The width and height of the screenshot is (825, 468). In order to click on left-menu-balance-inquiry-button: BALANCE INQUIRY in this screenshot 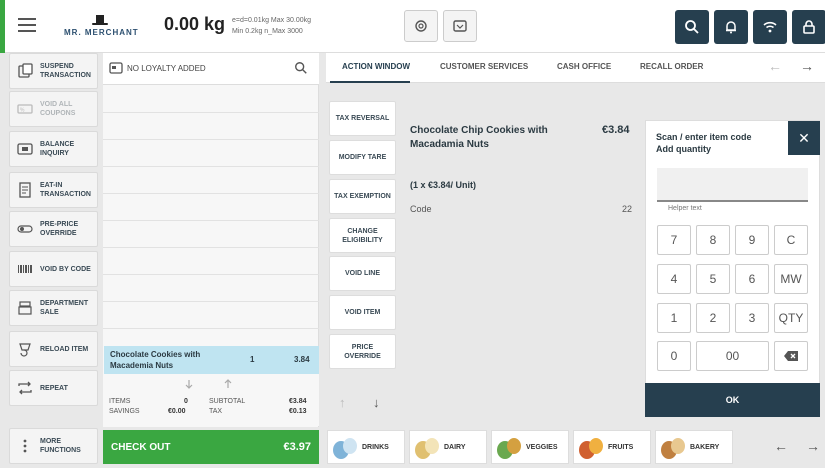, I will do `click(53, 149)`.